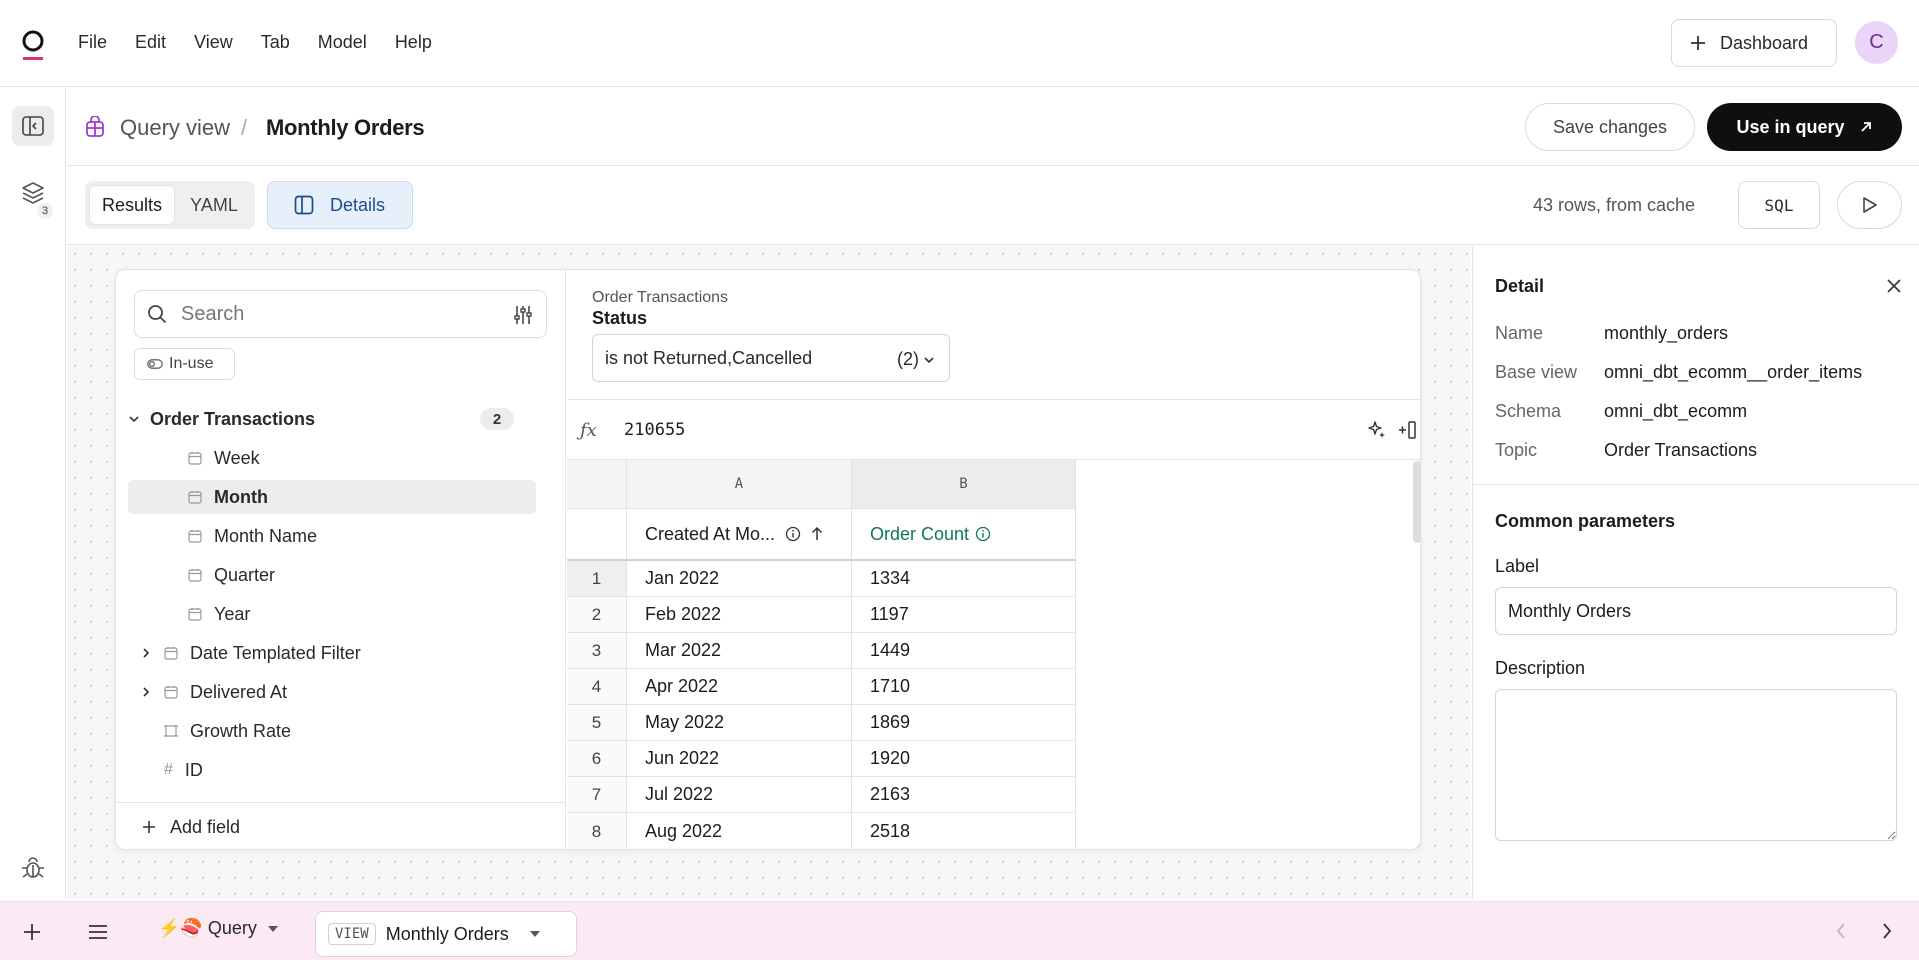 The width and height of the screenshot is (1919, 960). Describe the element at coordinates (739, 759) in the screenshot. I see `table-cell: Jun 2022` at that location.